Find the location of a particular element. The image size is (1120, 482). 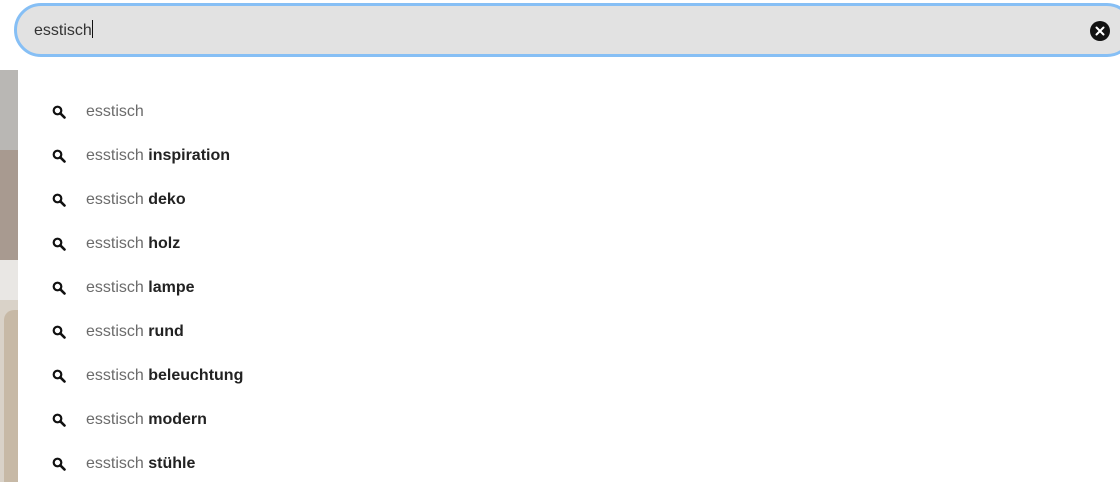

search-input-value: esstisch is located at coordinates (63, 30).